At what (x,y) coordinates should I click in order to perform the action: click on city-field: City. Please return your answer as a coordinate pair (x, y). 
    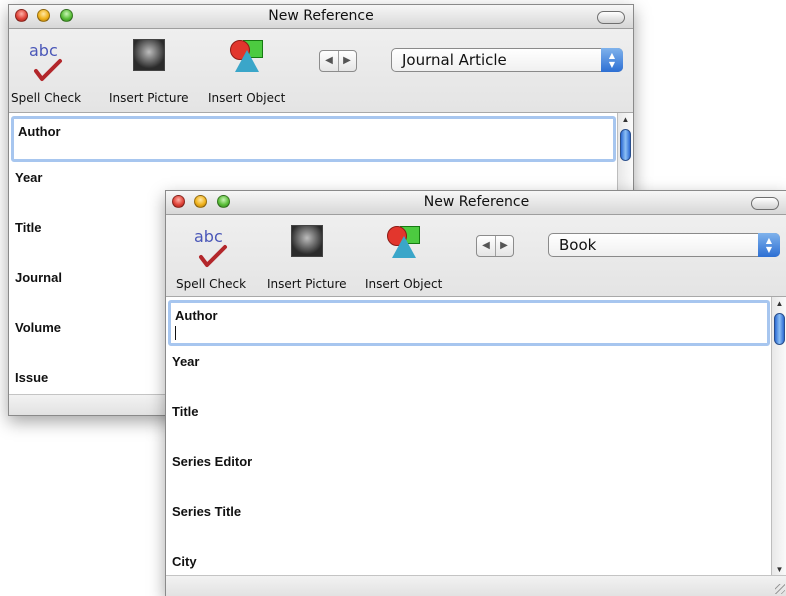
    Looking at the image, I should click on (468, 562).